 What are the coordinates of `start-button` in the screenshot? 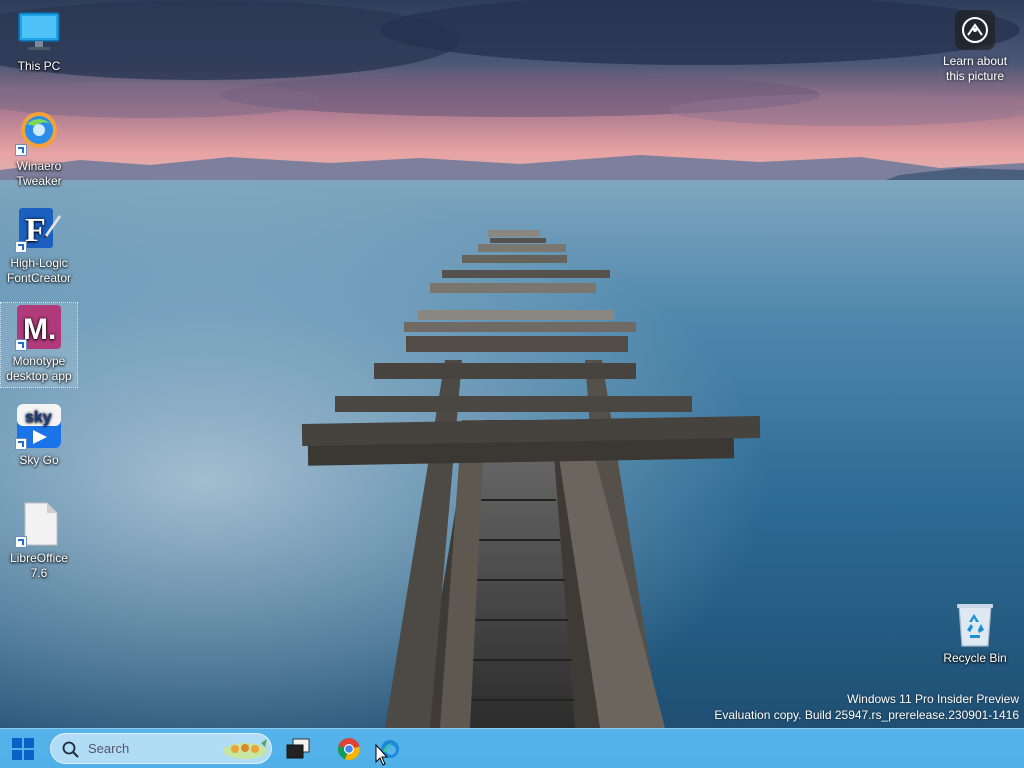 It's located at (23, 749).